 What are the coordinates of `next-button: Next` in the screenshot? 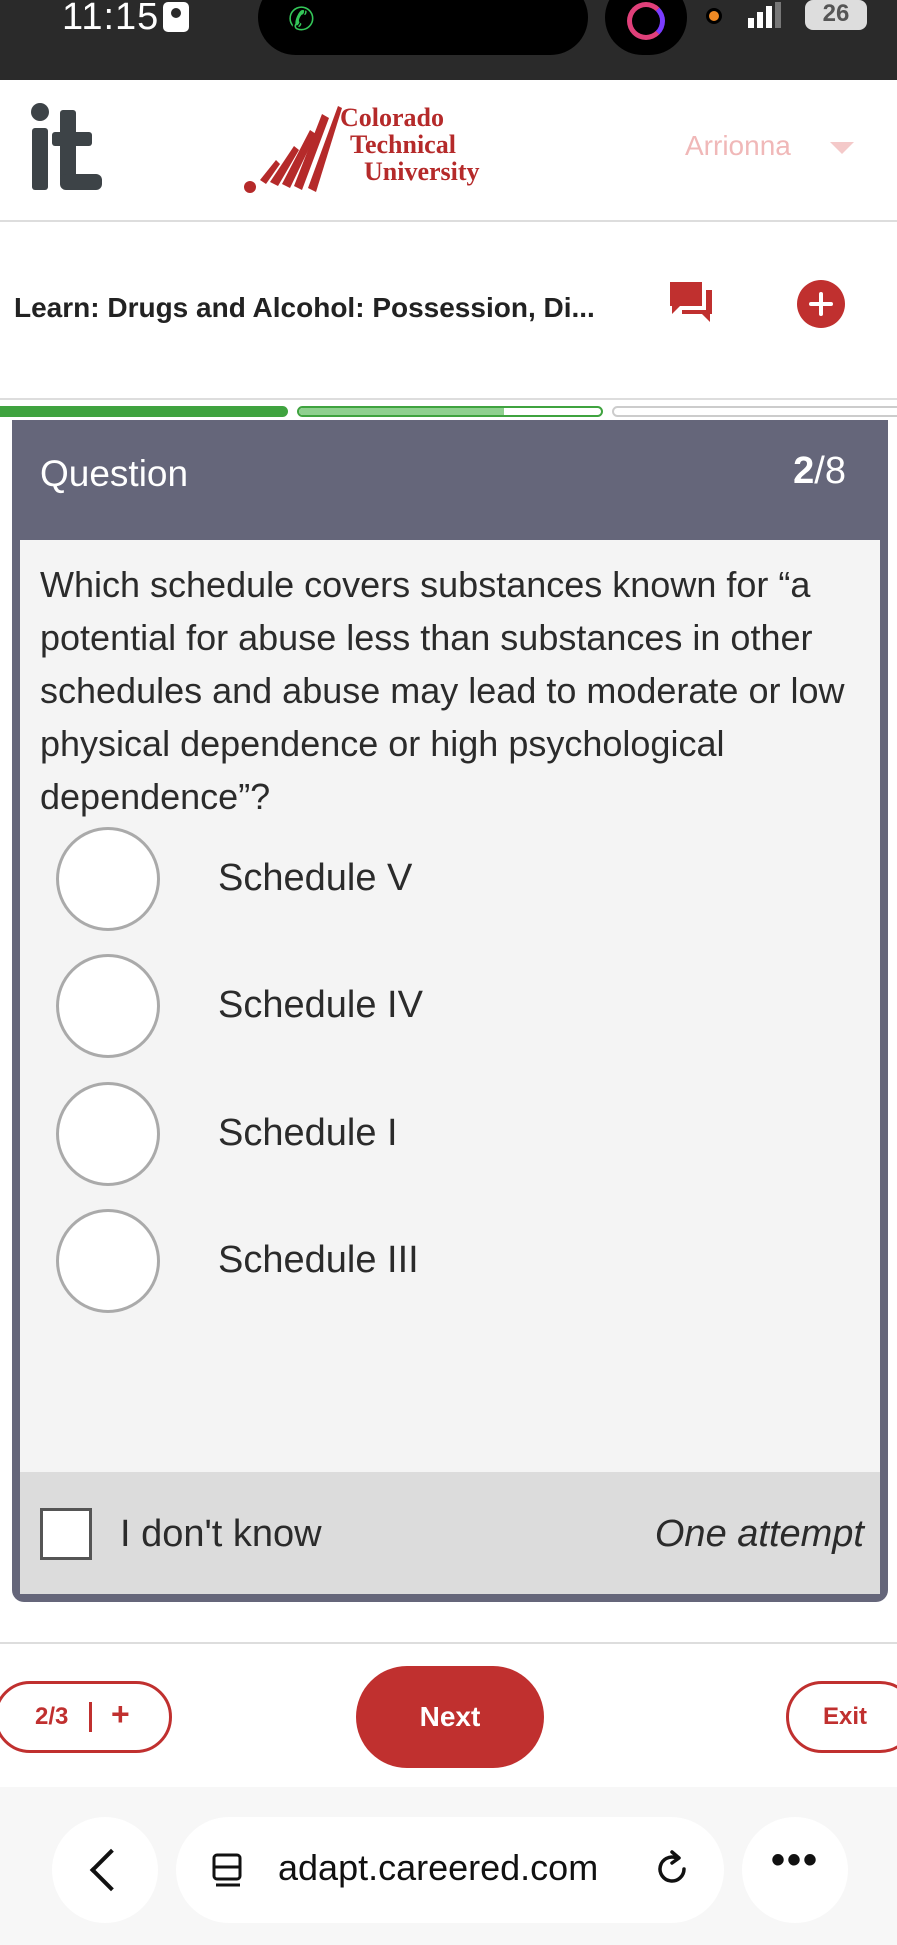 It's located at (450, 1717).